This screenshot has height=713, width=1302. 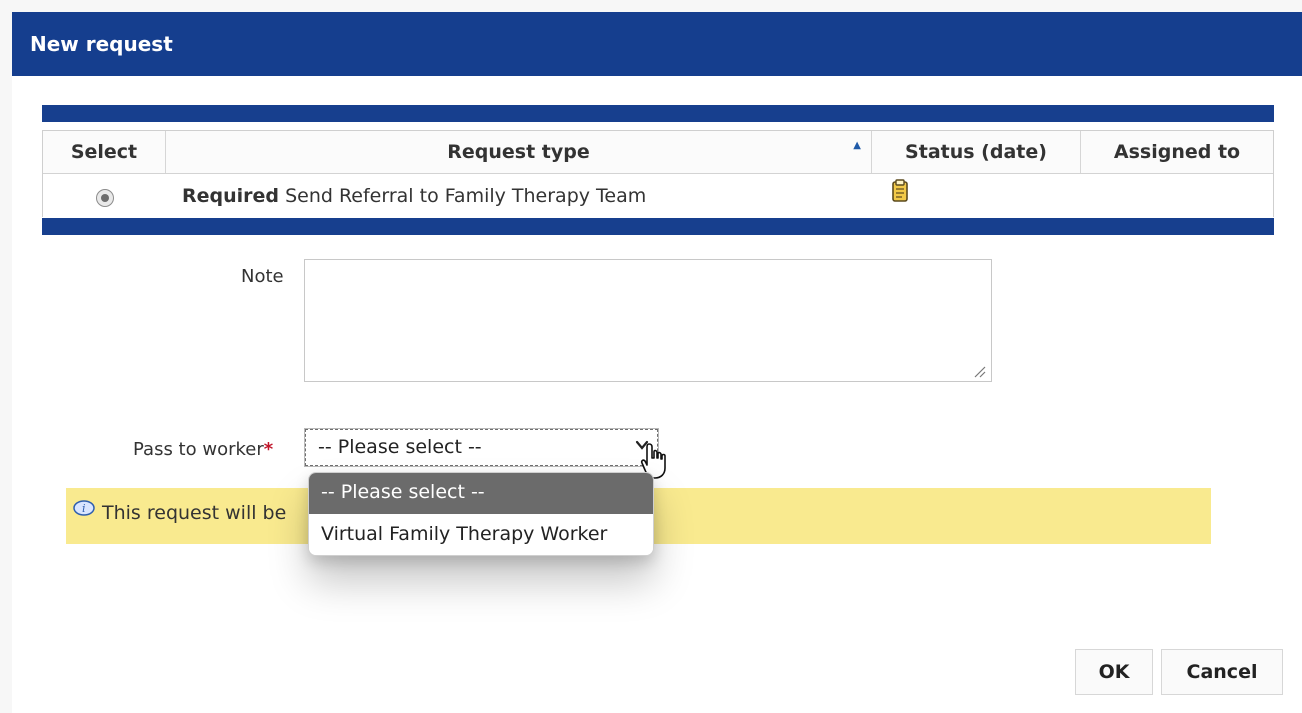 I want to click on svg-text: i, so click(x=84, y=508).